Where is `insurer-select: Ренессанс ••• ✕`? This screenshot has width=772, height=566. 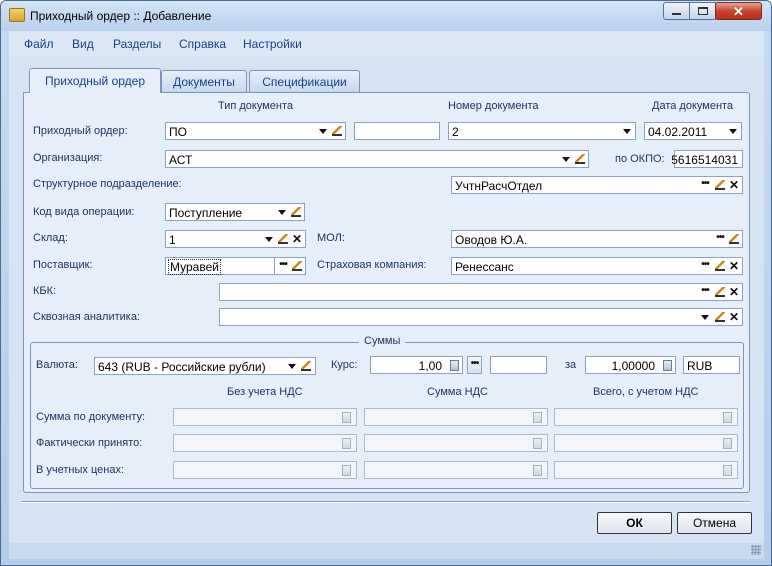 insurer-select: Ренессанс ••• ✕ is located at coordinates (597, 266).